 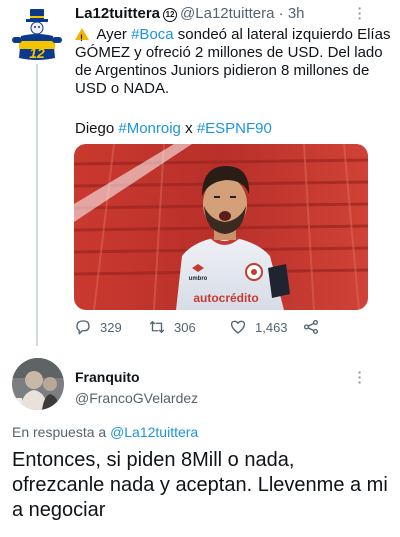 What do you see at coordinates (111, 327) in the screenshot?
I see `reply-count: 329` at bounding box center [111, 327].